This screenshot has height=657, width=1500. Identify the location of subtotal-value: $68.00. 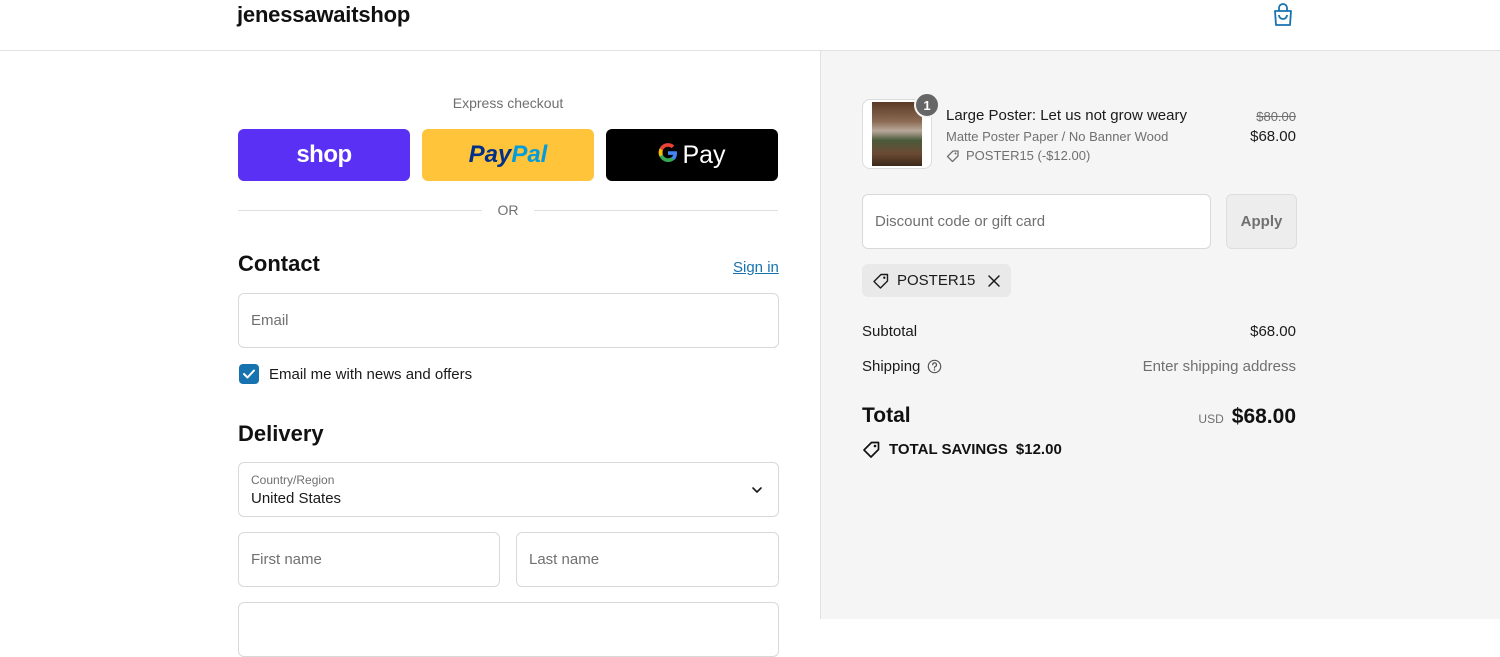
(1273, 331).